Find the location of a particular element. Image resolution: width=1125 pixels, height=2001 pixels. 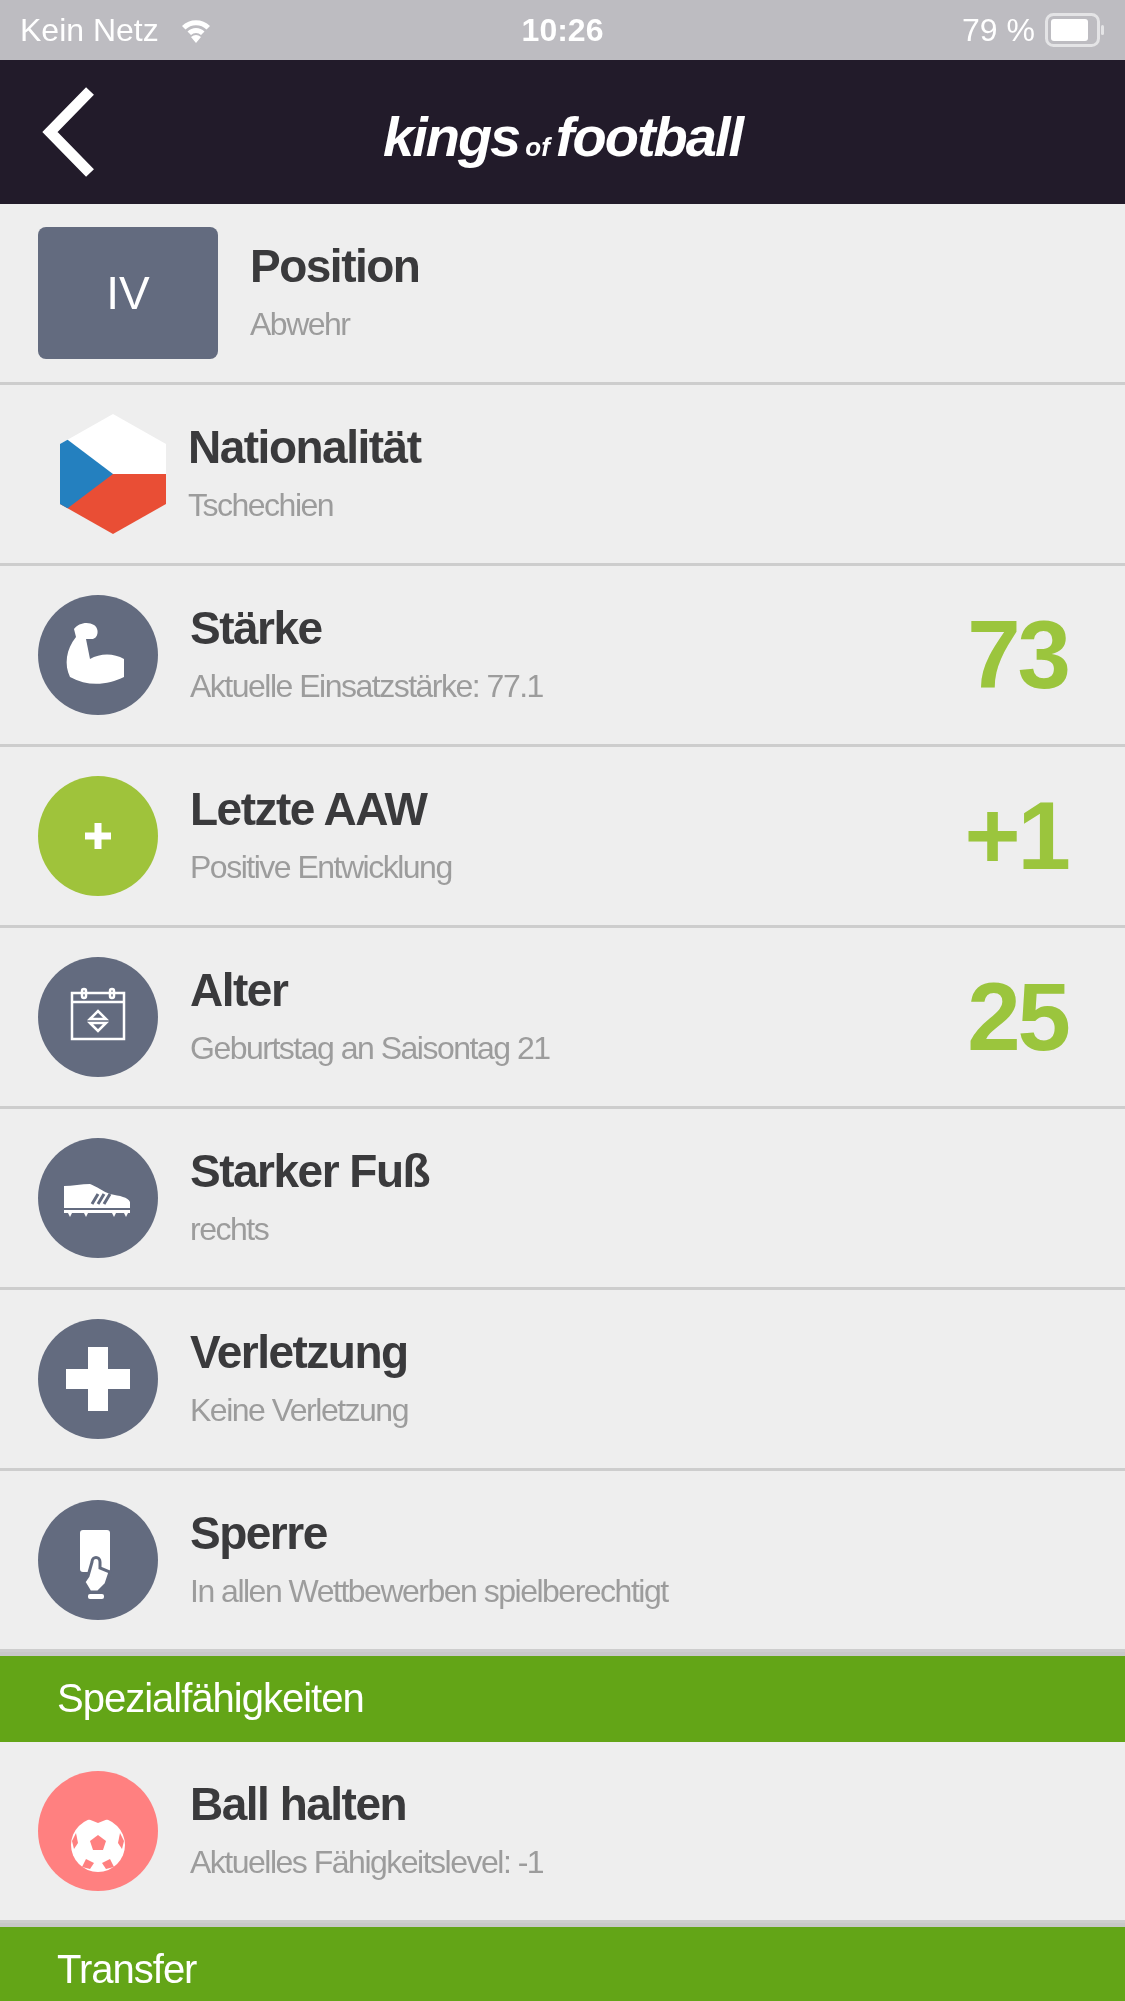

row-subtitle: Aktuelle Einsatzstärke: 77.1 is located at coordinates (367, 686).